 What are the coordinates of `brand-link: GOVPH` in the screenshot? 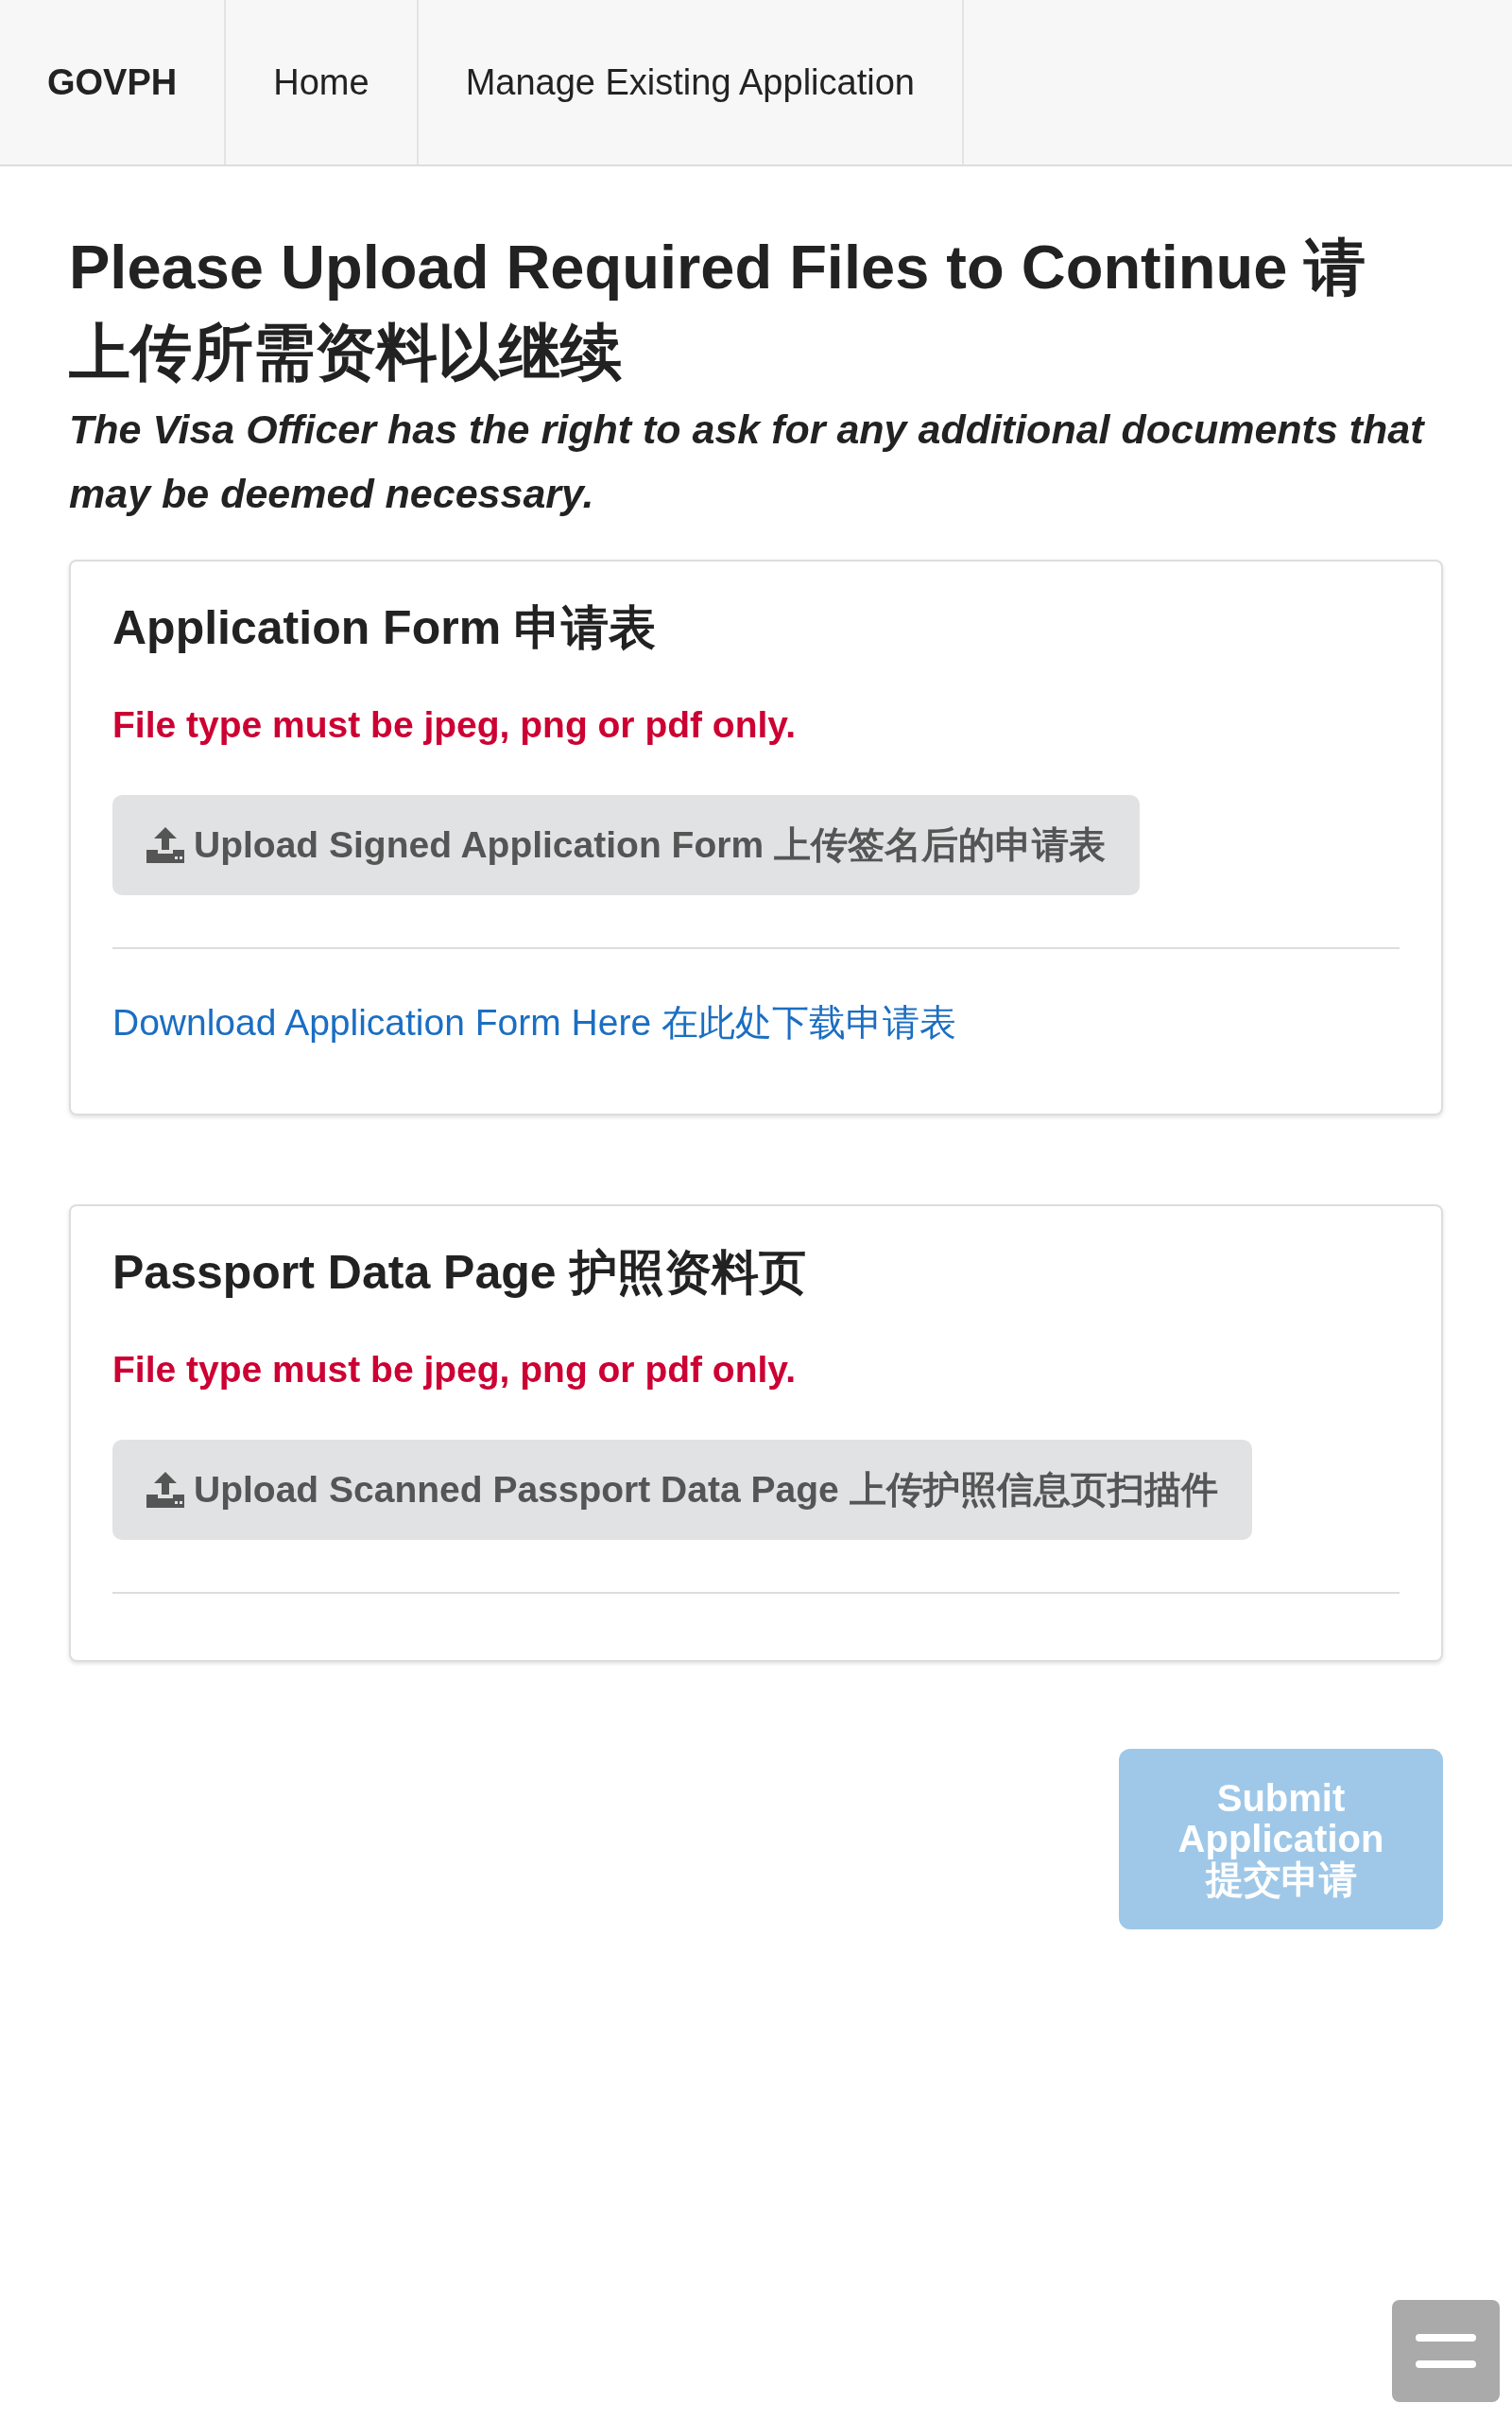 It's located at (113, 82).